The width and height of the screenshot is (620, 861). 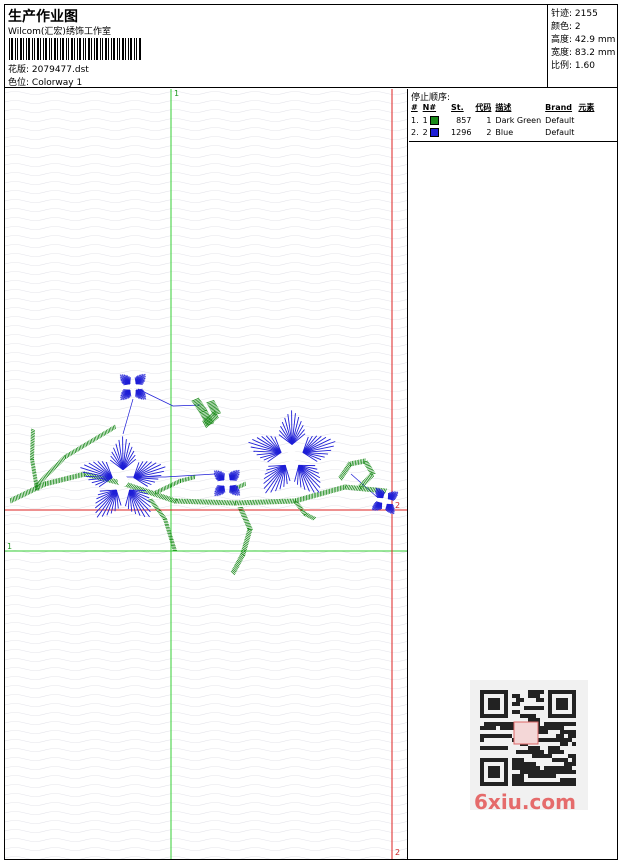 What do you see at coordinates (519, 107) in the screenshot?
I see `col-description: 描述` at bounding box center [519, 107].